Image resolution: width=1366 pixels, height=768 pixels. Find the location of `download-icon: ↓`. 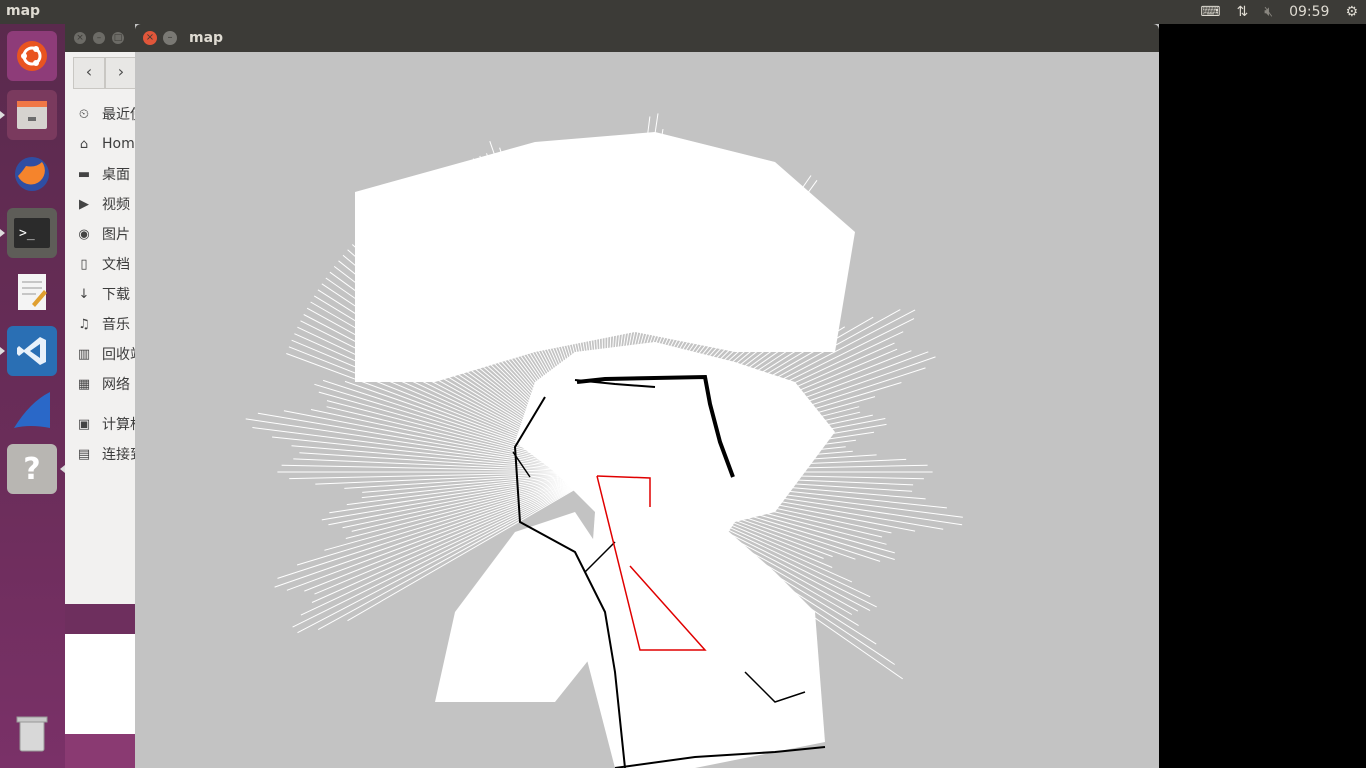

download-icon: ↓ is located at coordinates (84, 294).